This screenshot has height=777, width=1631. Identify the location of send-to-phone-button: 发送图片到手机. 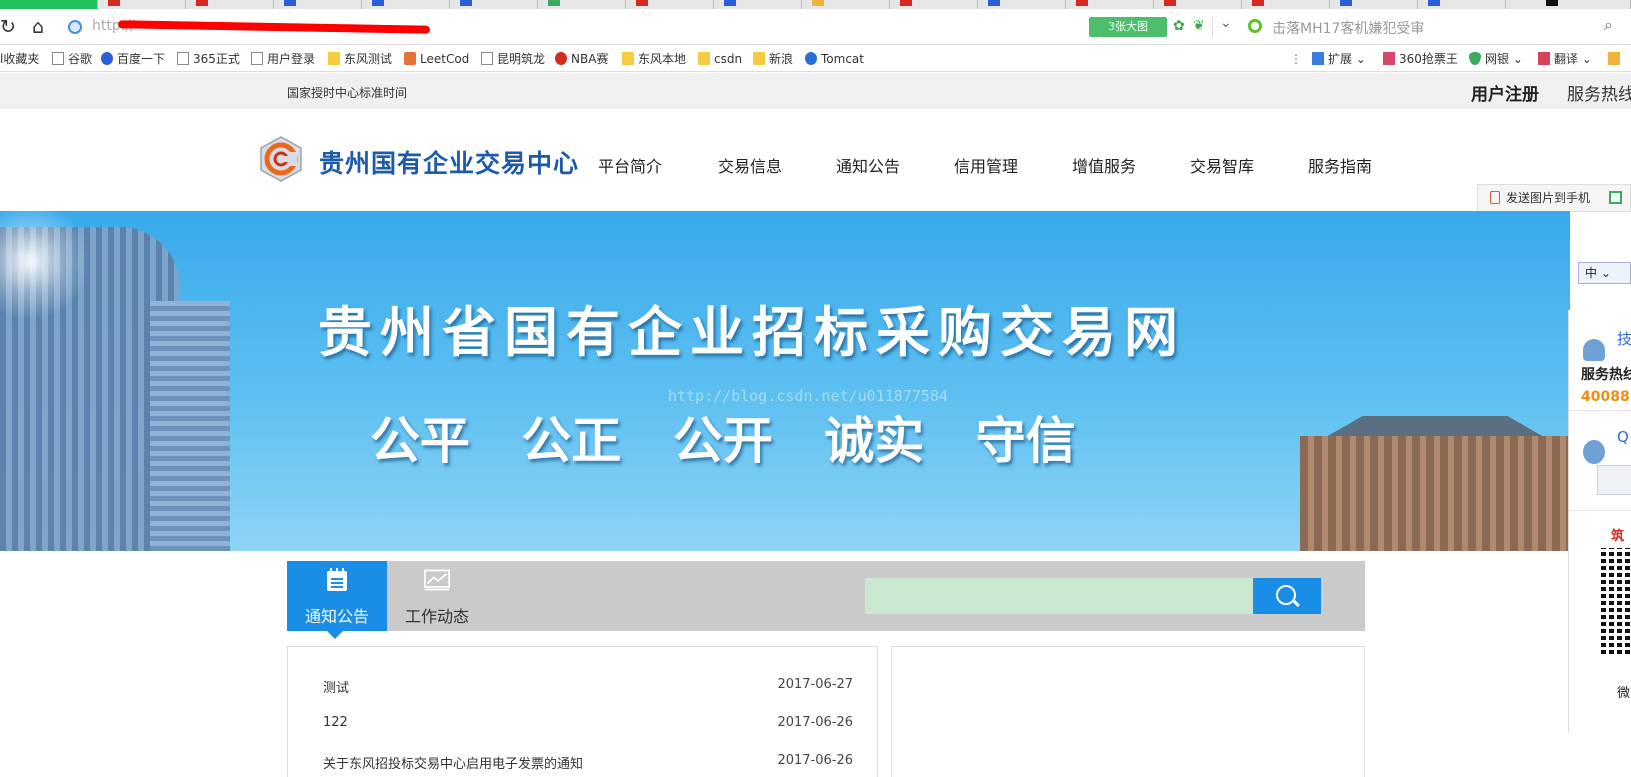
(1554, 198).